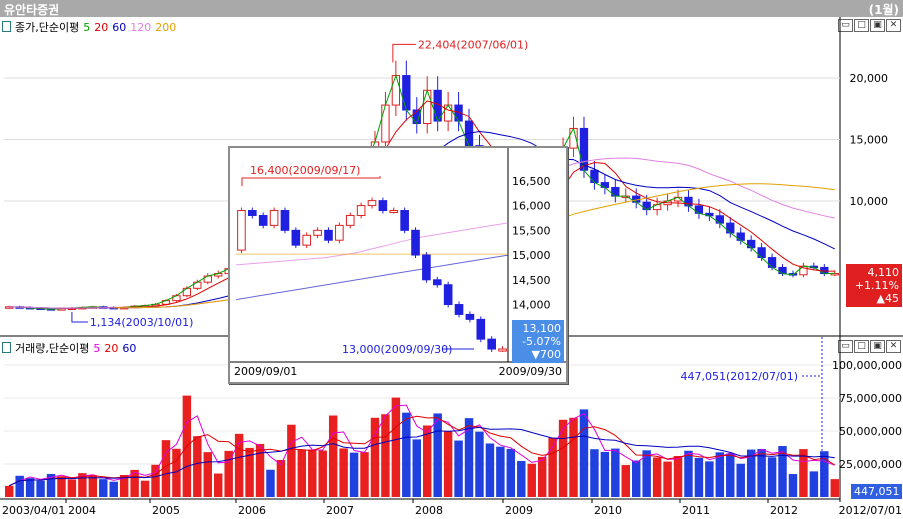  I want to click on high-leader, so click(404, 53).